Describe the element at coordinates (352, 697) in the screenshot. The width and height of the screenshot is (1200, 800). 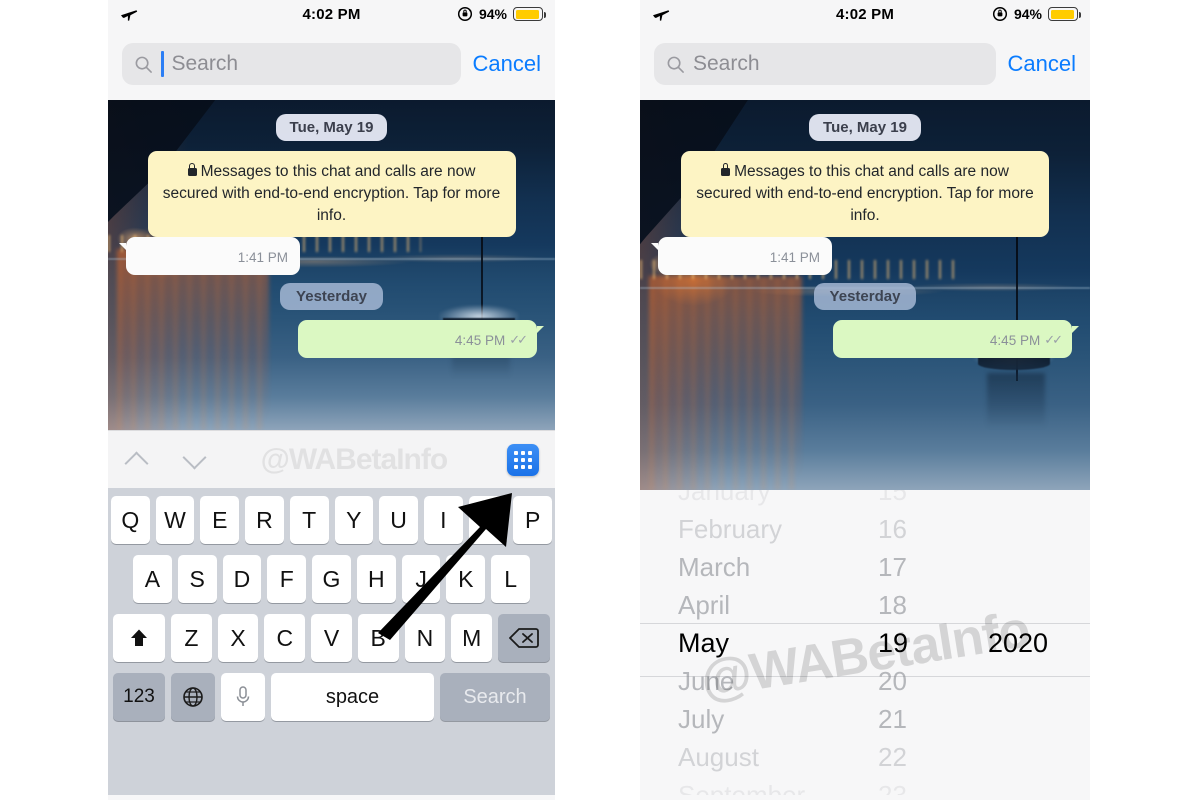
I see `space-key: space` at that location.